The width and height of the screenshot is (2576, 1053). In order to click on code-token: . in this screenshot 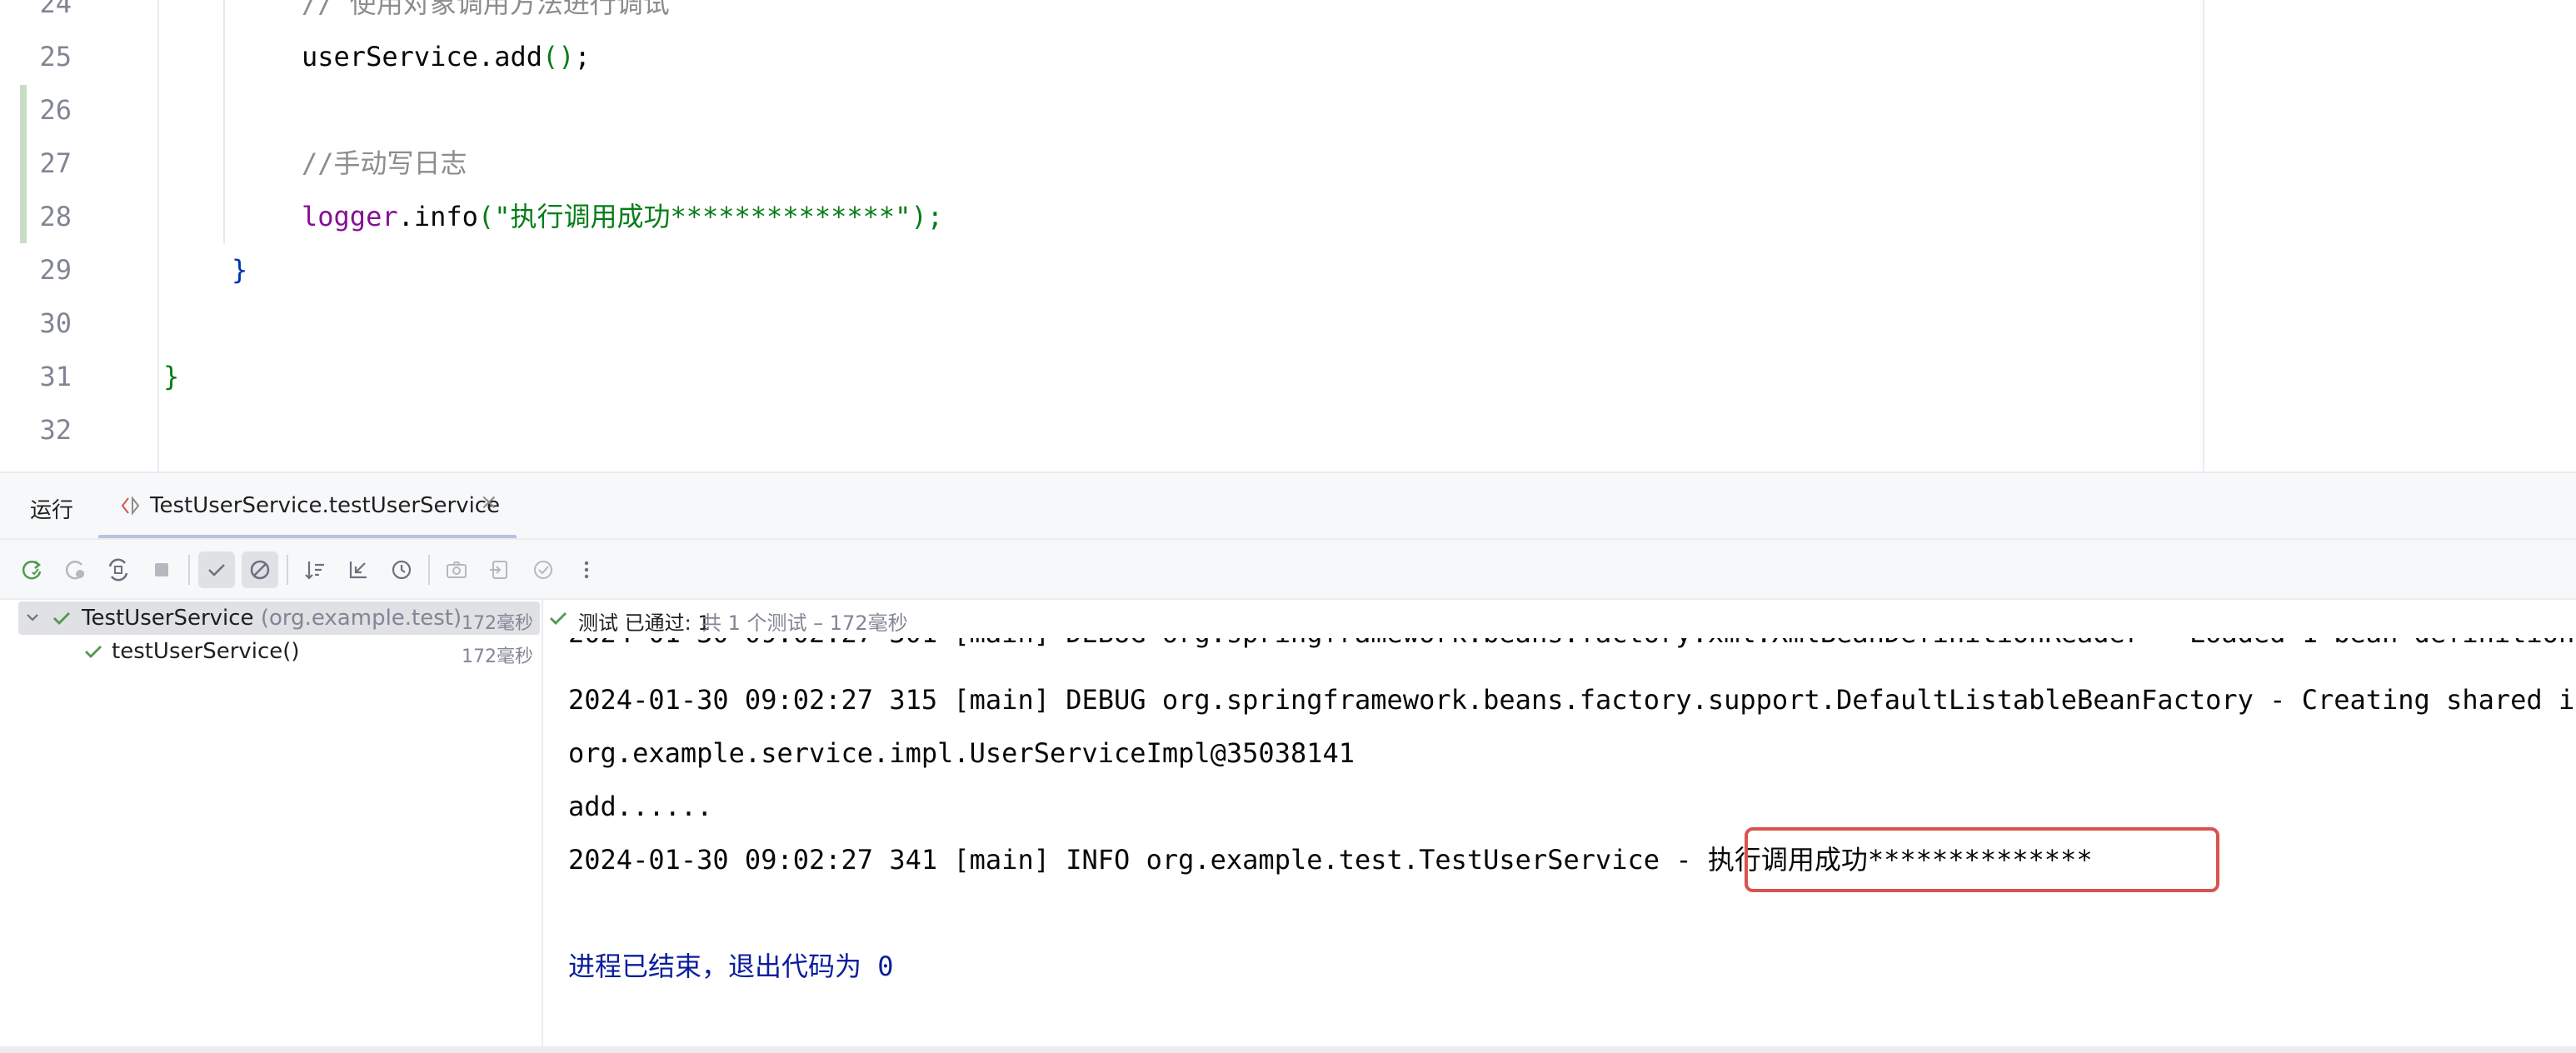, I will do `click(486, 56)`.